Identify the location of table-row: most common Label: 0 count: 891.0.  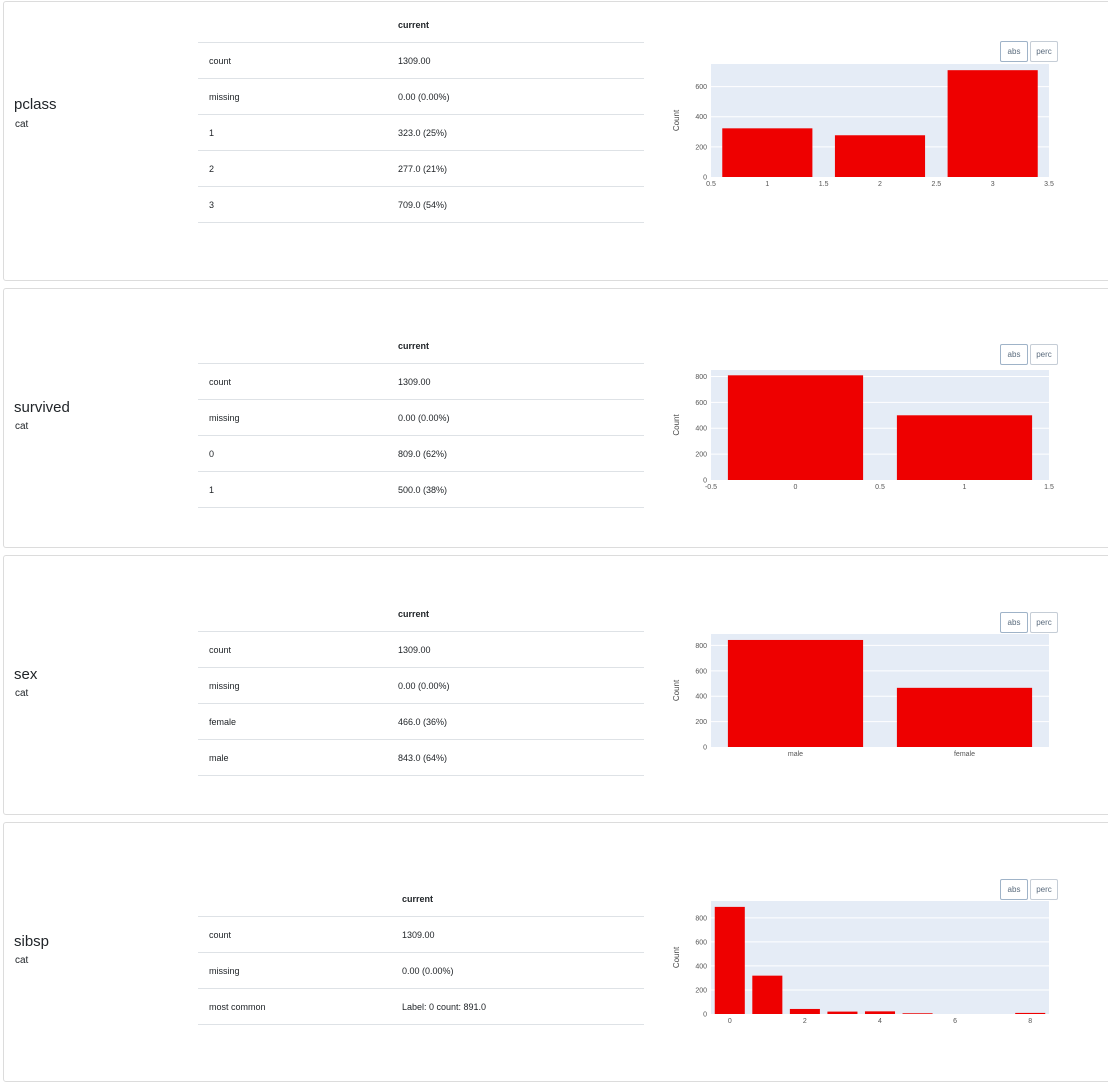
(421, 1007).